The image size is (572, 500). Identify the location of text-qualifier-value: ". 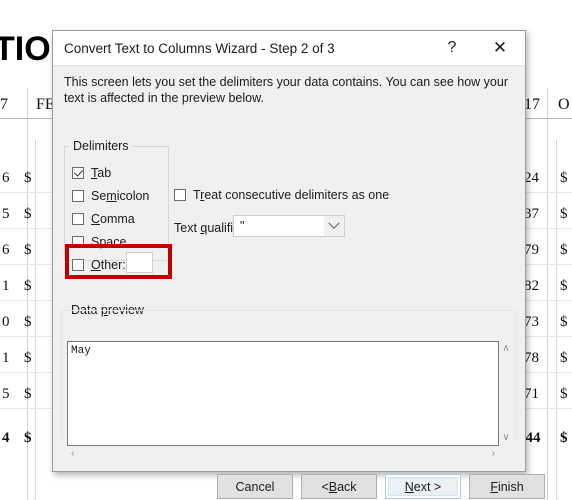
(242, 226).